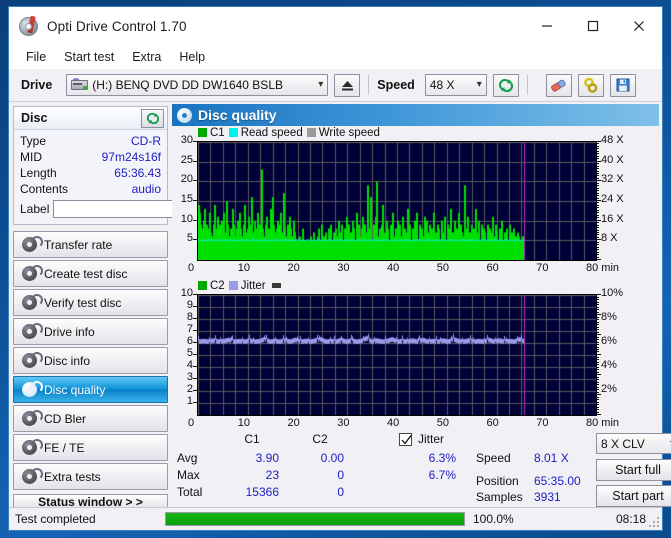 This screenshot has height=538, width=671. Describe the element at coordinates (415, 132) in the screenshot. I see `c1-legend: C1 Read speed Write speed` at that location.